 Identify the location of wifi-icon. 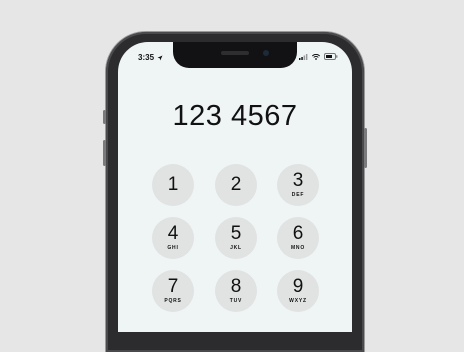
(316, 56).